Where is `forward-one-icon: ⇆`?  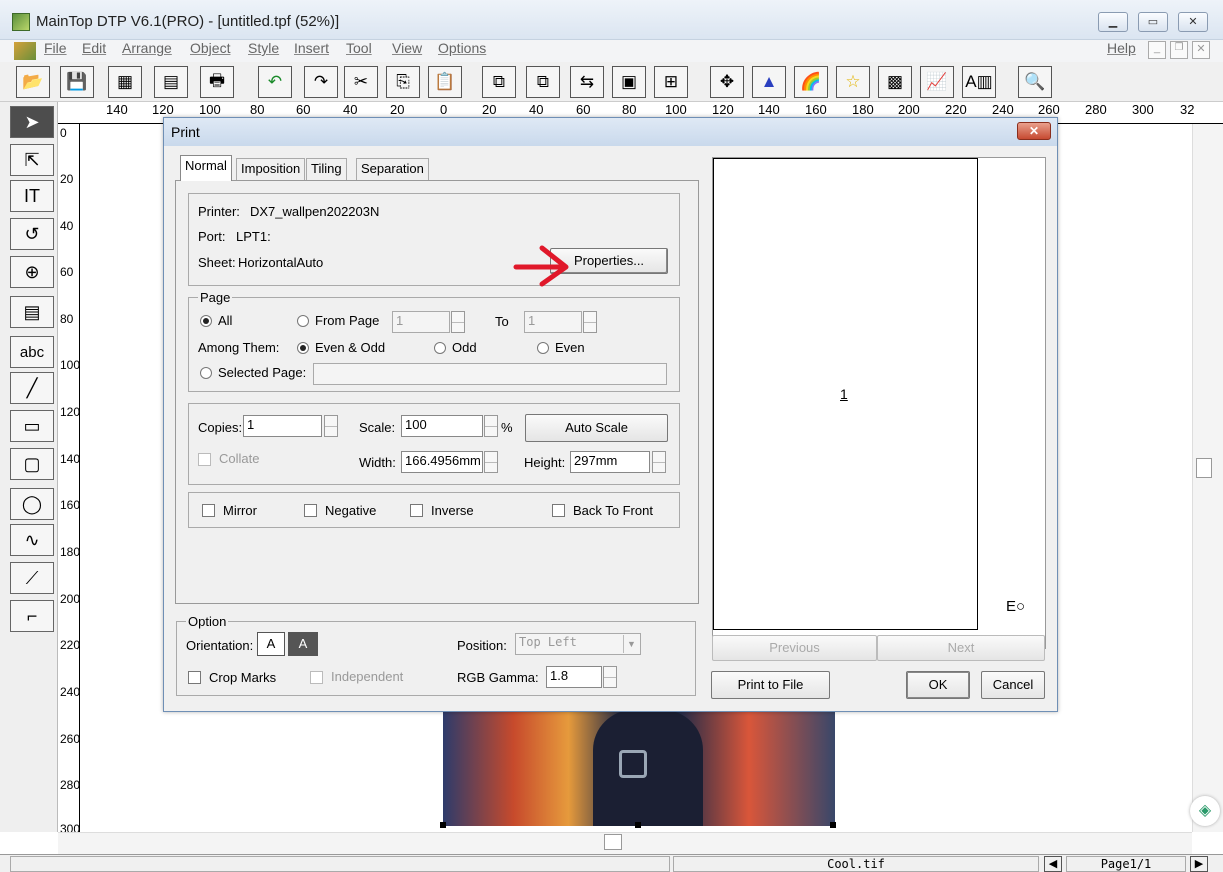
forward-one-icon: ⇆ is located at coordinates (587, 82).